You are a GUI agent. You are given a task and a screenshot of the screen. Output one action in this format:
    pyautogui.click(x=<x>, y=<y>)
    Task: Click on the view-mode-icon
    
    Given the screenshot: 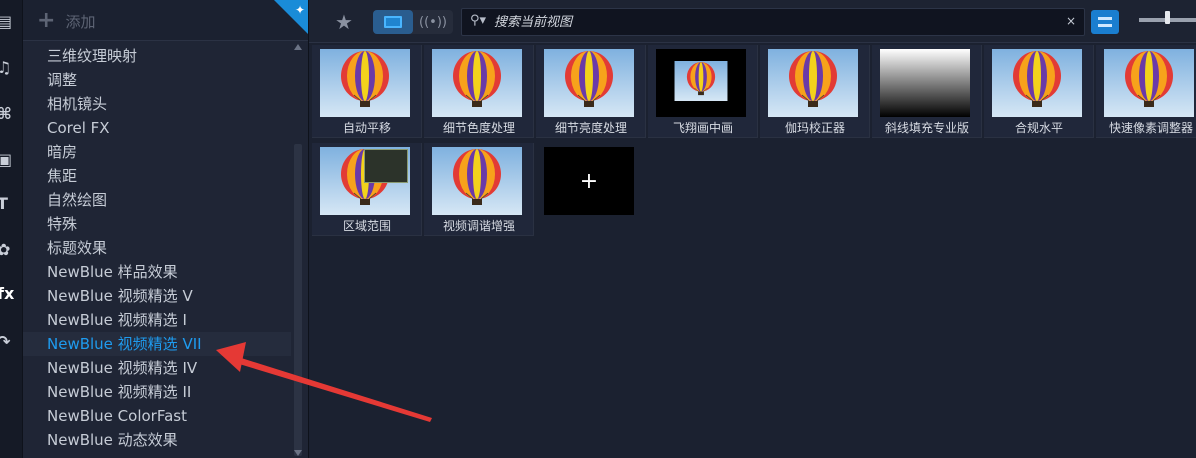 What is the action you would take?
    pyautogui.click(x=1105, y=22)
    